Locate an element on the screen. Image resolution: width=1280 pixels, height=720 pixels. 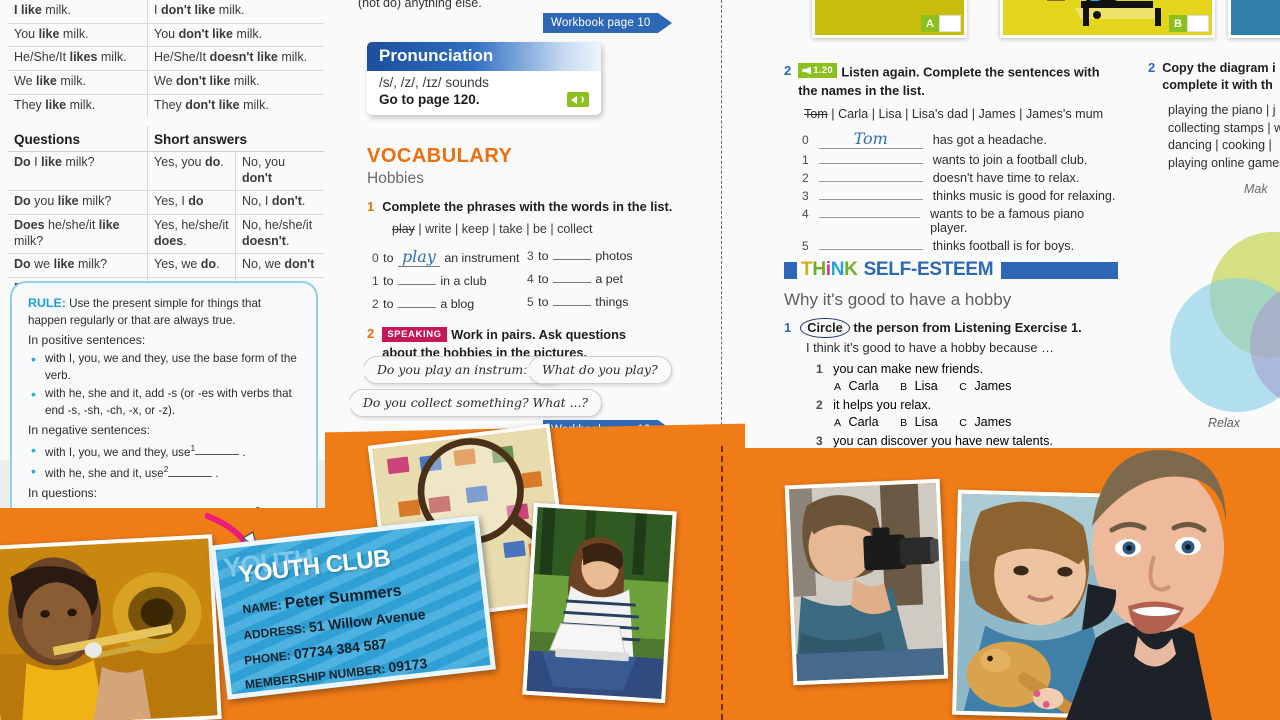
short-answers-header: Short answers is located at coordinates (201, 140).